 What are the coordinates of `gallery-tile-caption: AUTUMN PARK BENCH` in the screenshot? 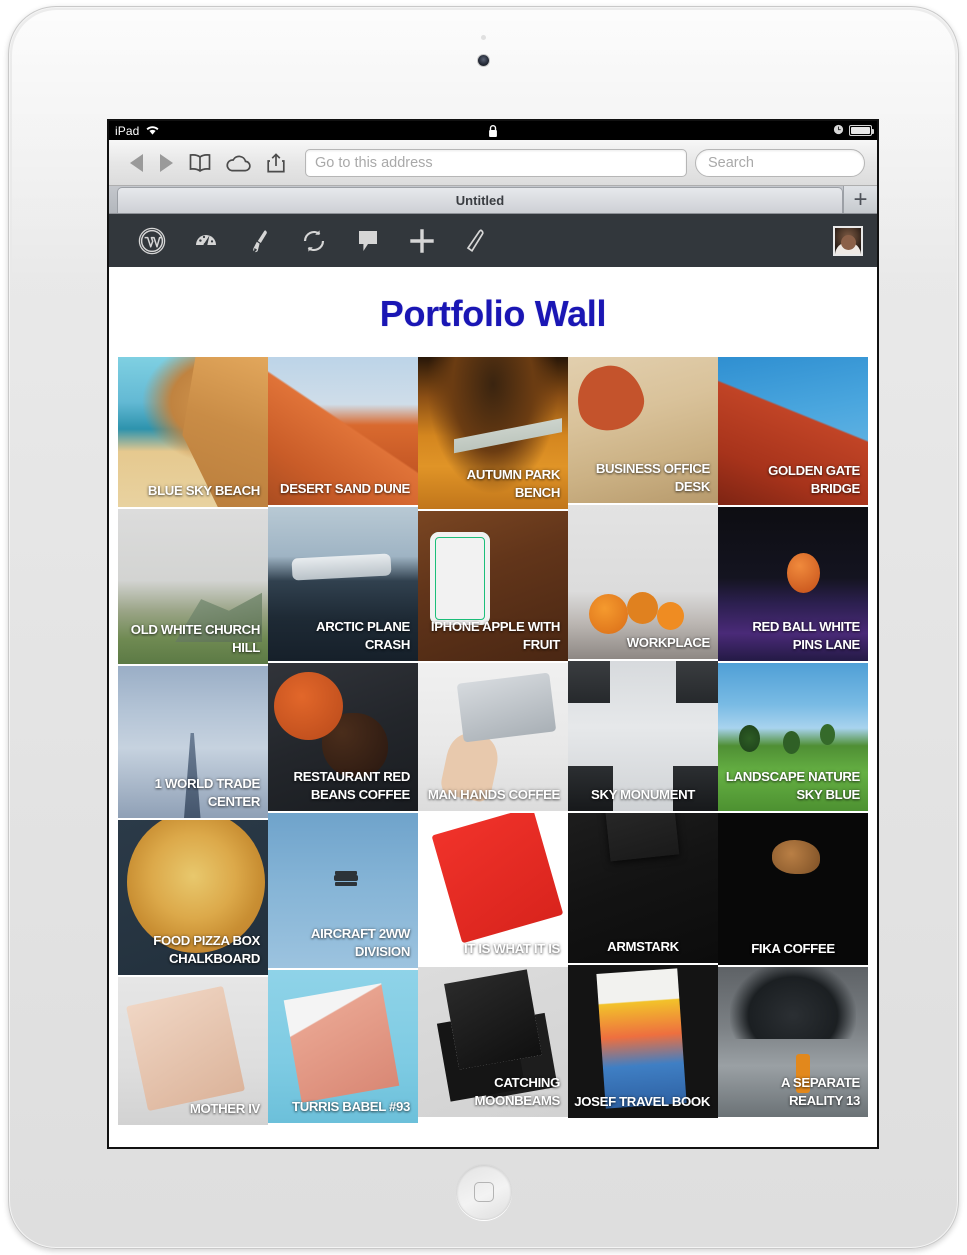 It's located at (513, 483).